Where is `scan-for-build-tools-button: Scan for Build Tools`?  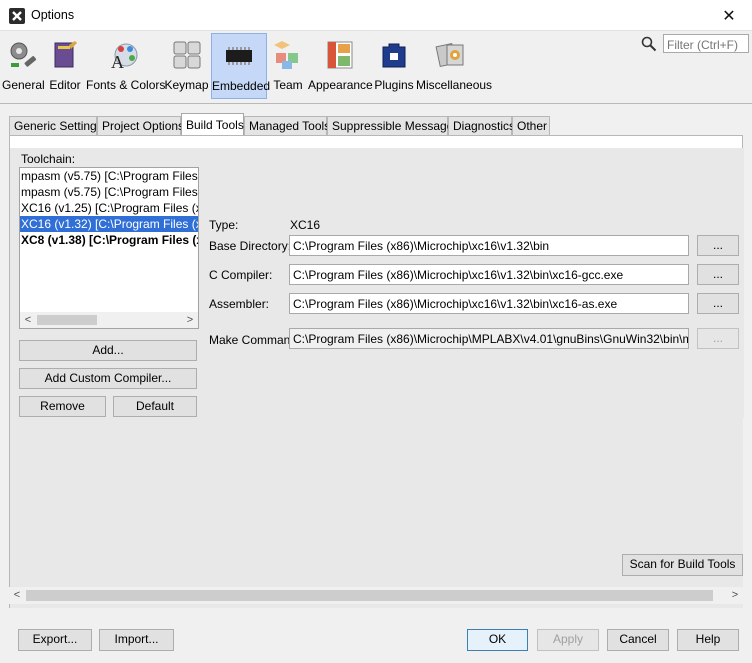 scan-for-build-tools-button: Scan for Build Tools is located at coordinates (682, 565).